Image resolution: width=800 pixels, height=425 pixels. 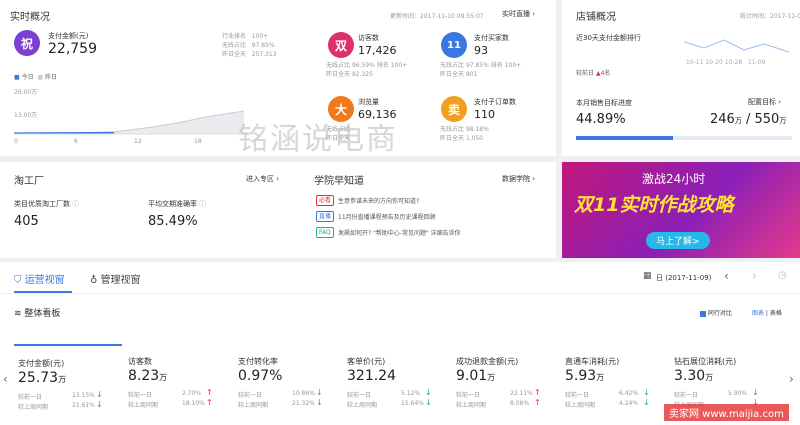 What do you see at coordinates (68, 380) in the screenshot?
I see `metric-card: 支付金额(元) 25.73万 较前一日 13.15% ↓ 较上周同期 21.61% ↓` at bounding box center [68, 380].